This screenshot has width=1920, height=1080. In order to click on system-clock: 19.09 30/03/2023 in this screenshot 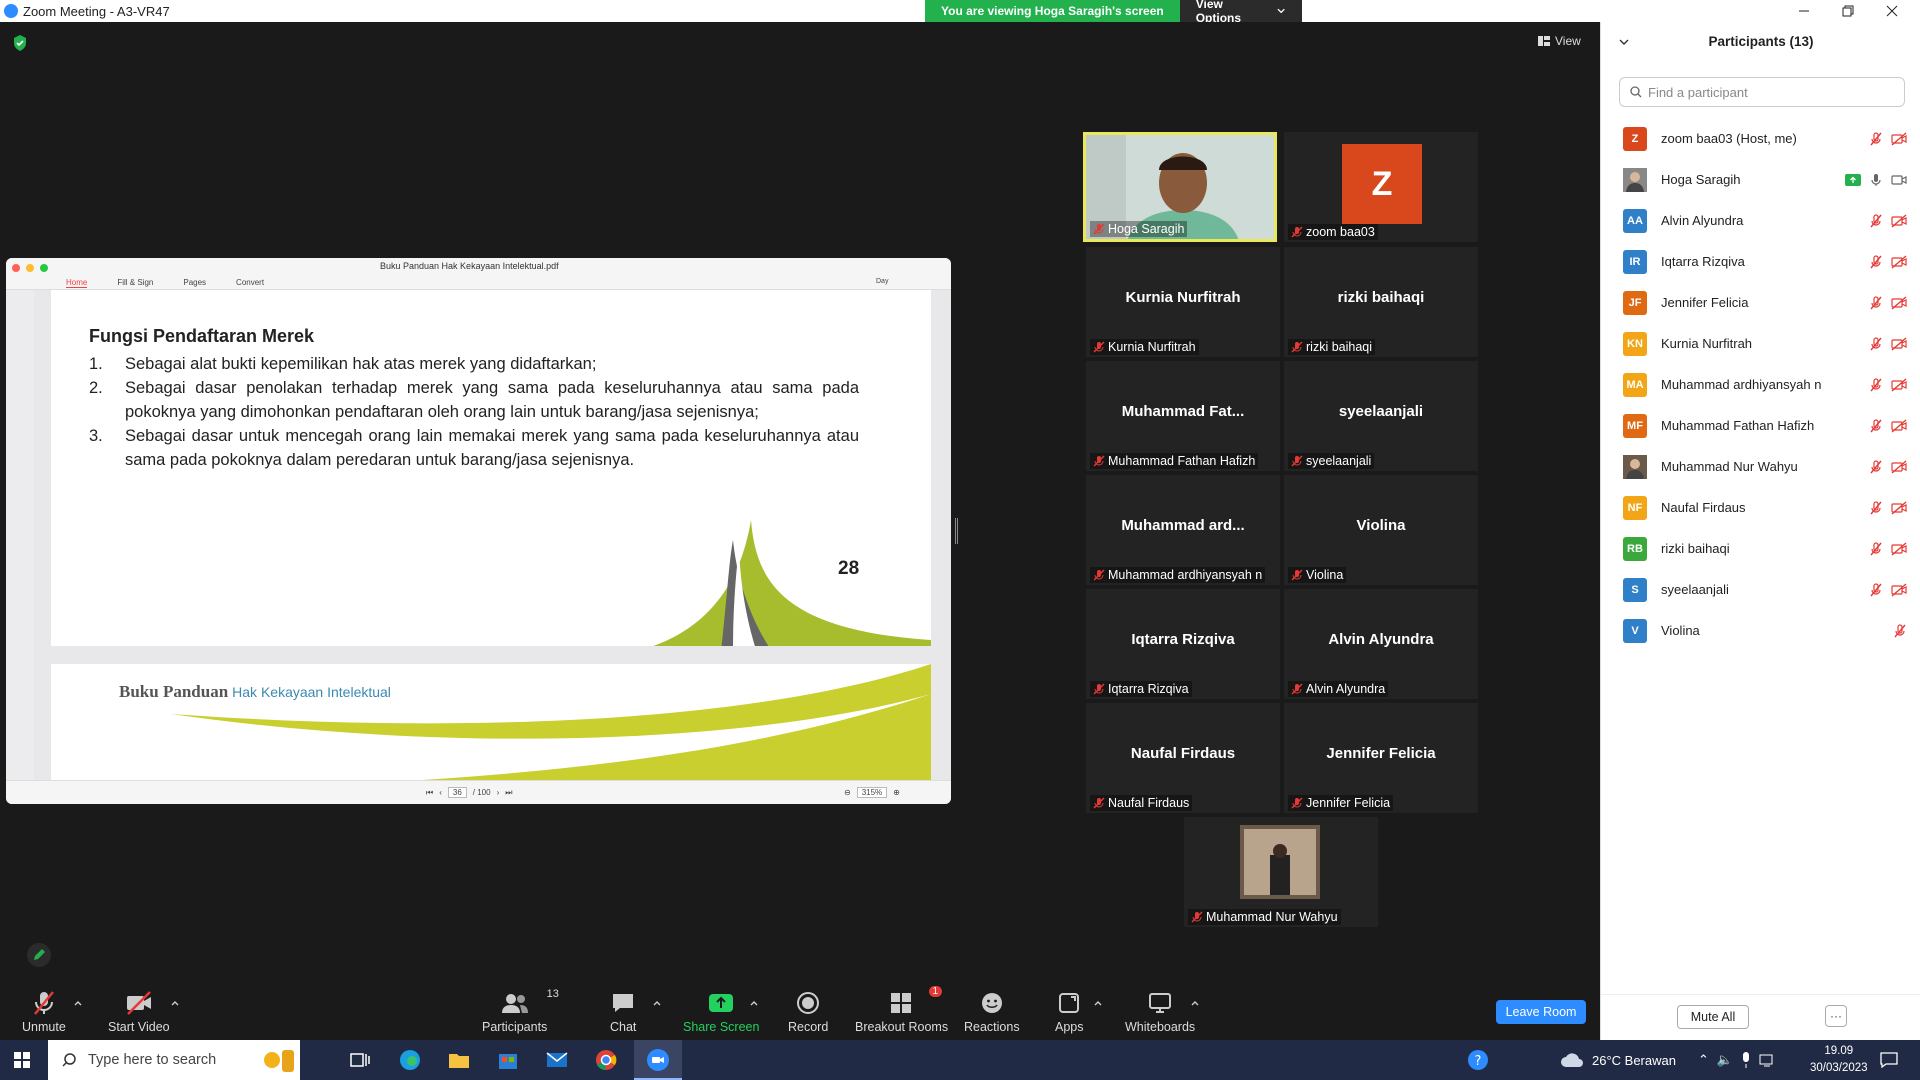, I will do `click(1839, 1060)`.